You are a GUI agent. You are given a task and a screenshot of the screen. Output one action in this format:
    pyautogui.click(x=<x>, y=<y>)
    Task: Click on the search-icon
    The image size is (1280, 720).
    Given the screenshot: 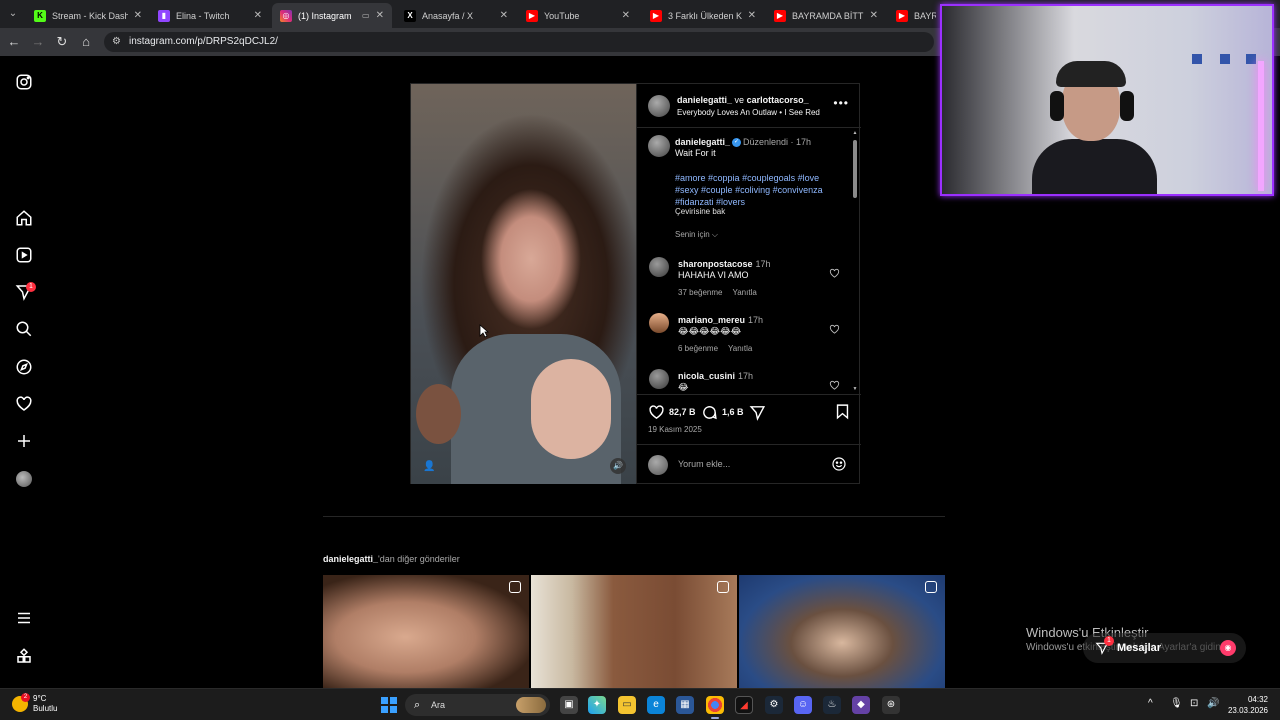 What is the action you would take?
    pyautogui.click(x=24, y=329)
    